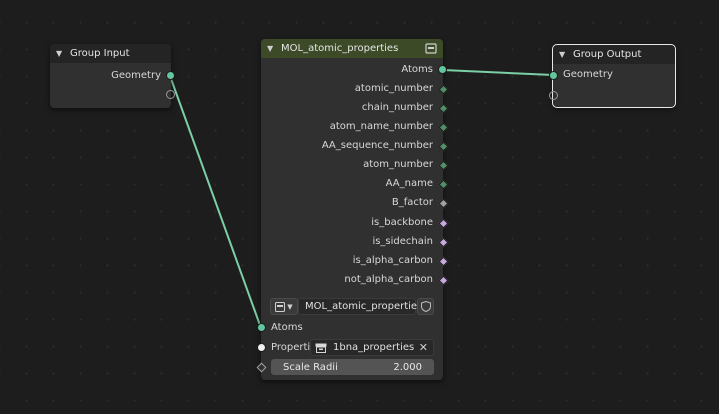  Describe the element at coordinates (352, 222) in the screenshot. I see `output-row: is_backbone` at that location.